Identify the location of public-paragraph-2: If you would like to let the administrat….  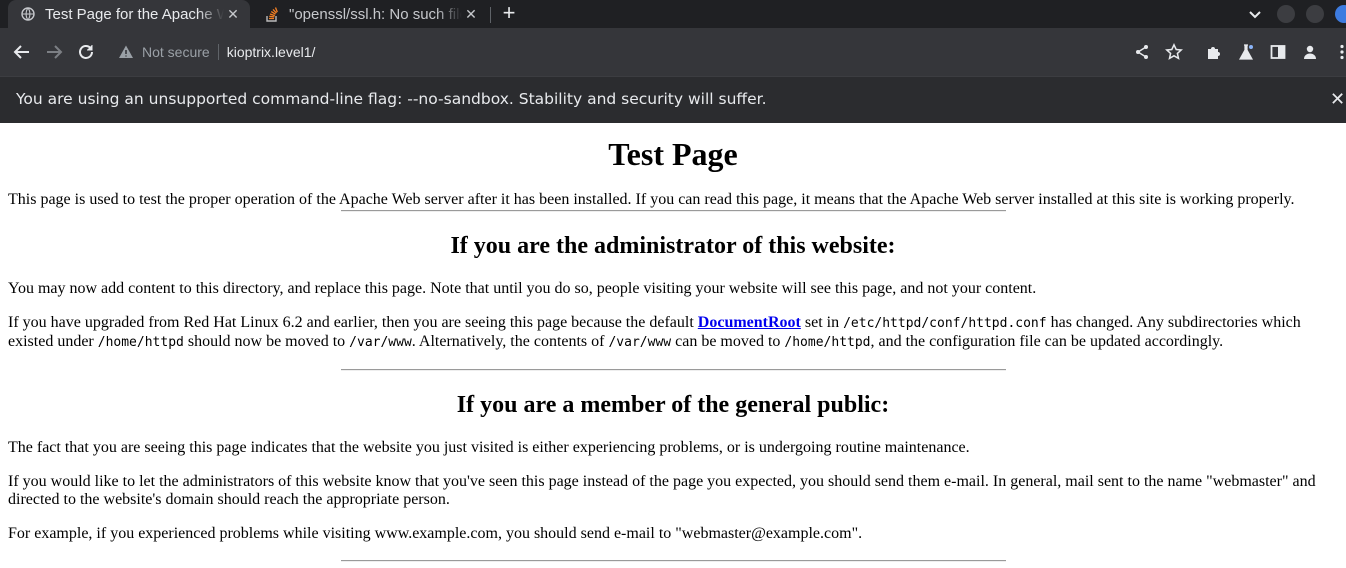
(662, 490).